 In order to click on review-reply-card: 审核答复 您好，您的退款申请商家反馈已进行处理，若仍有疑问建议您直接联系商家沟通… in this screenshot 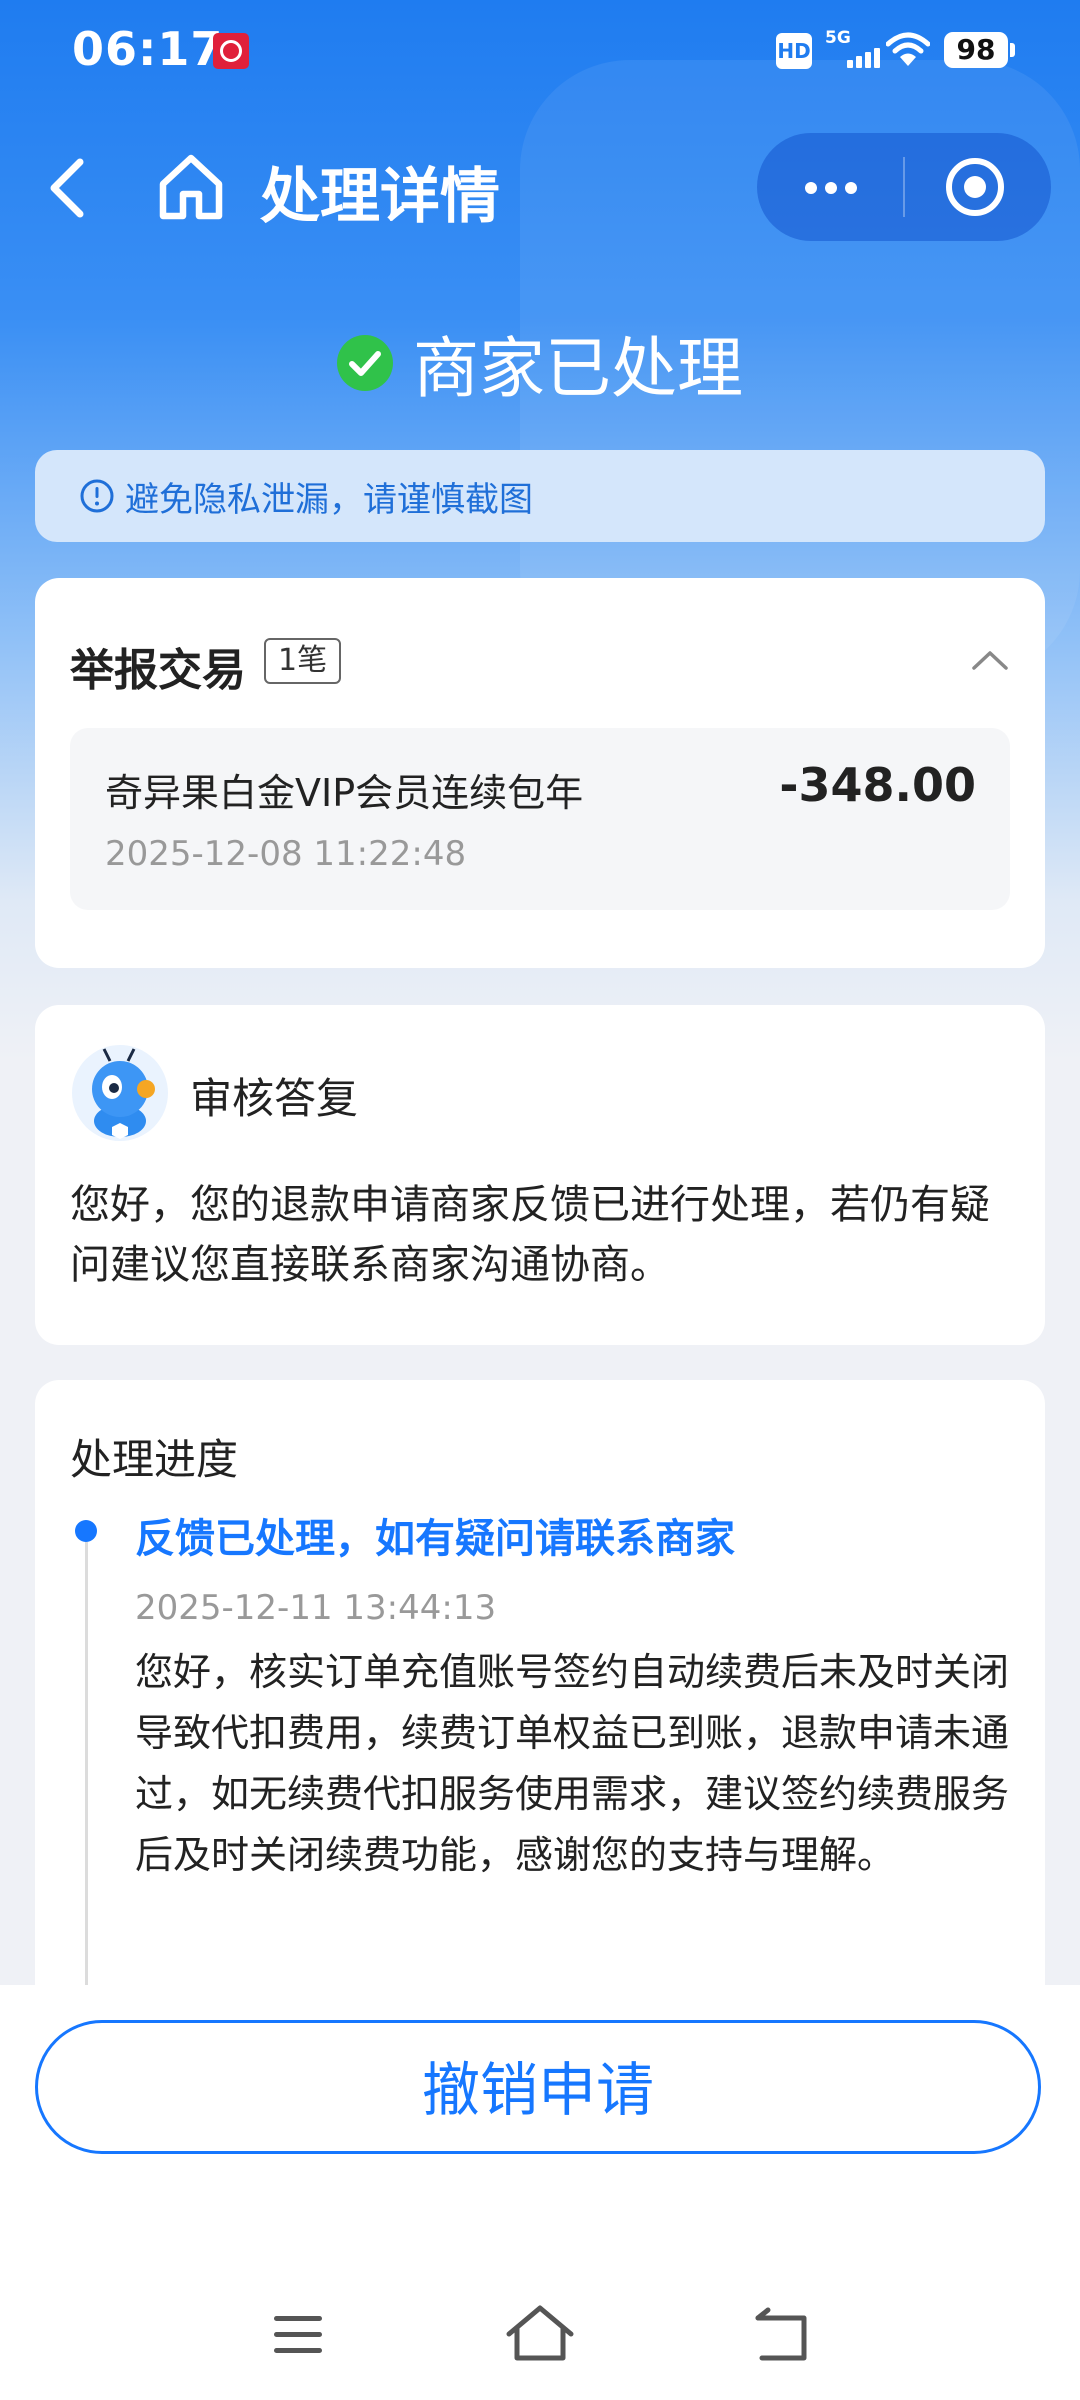, I will do `click(540, 1175)`.